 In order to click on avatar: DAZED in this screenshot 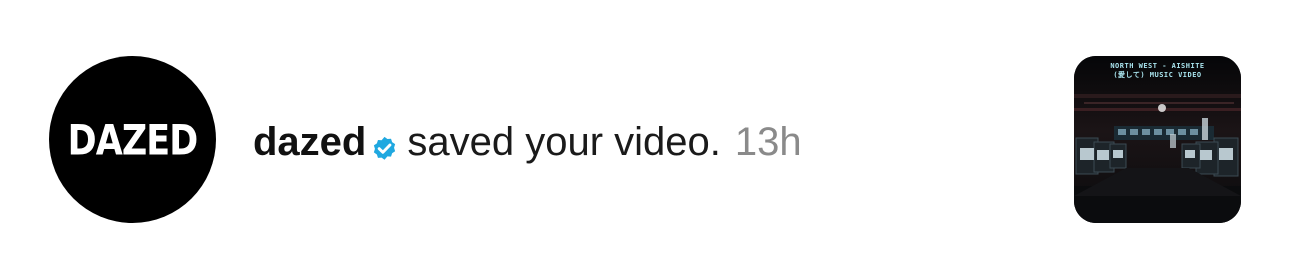, I will do `click(132, 139)`.